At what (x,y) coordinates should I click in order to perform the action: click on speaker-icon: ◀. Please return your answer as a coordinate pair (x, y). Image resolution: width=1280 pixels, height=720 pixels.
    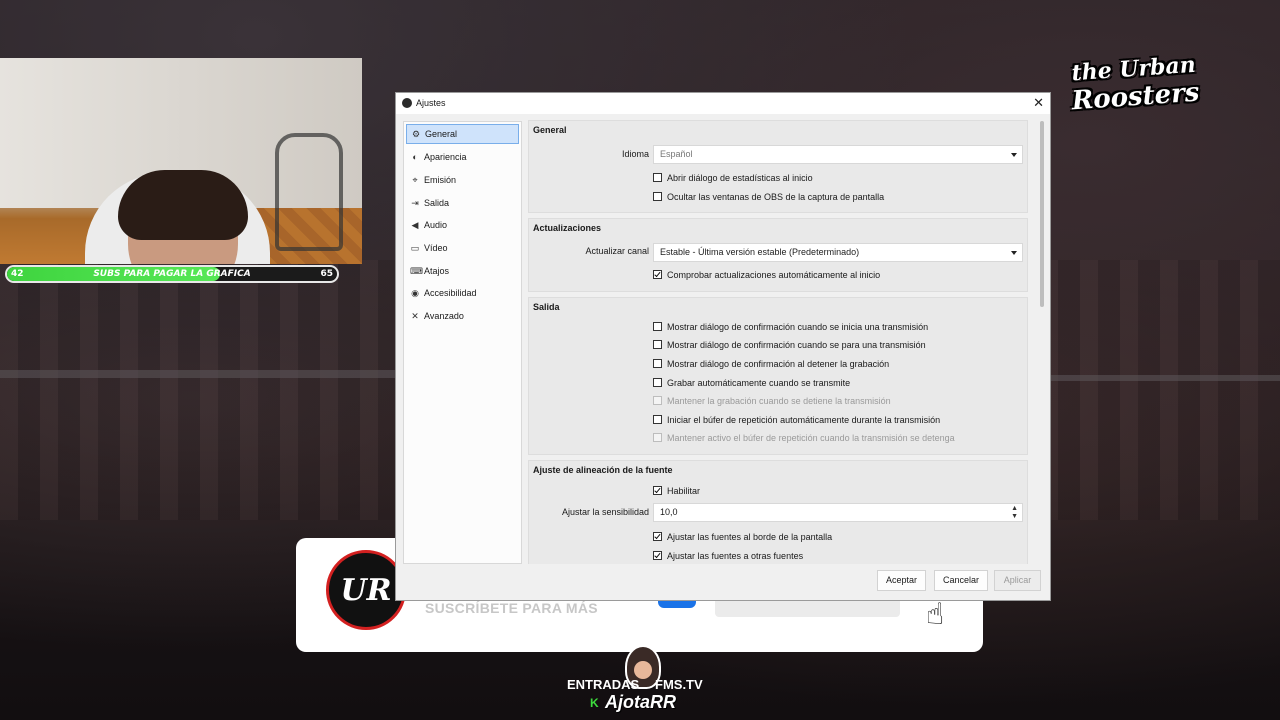
    Looking at the image, I should click on (415, 225).